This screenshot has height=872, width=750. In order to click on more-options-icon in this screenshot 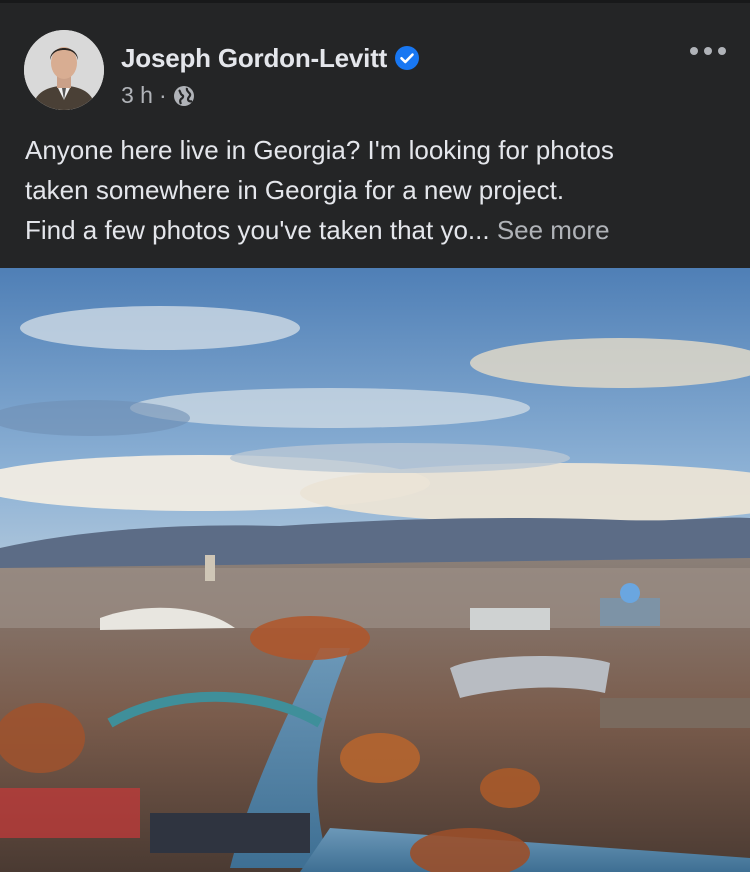, I will do `click(708, 51)`.